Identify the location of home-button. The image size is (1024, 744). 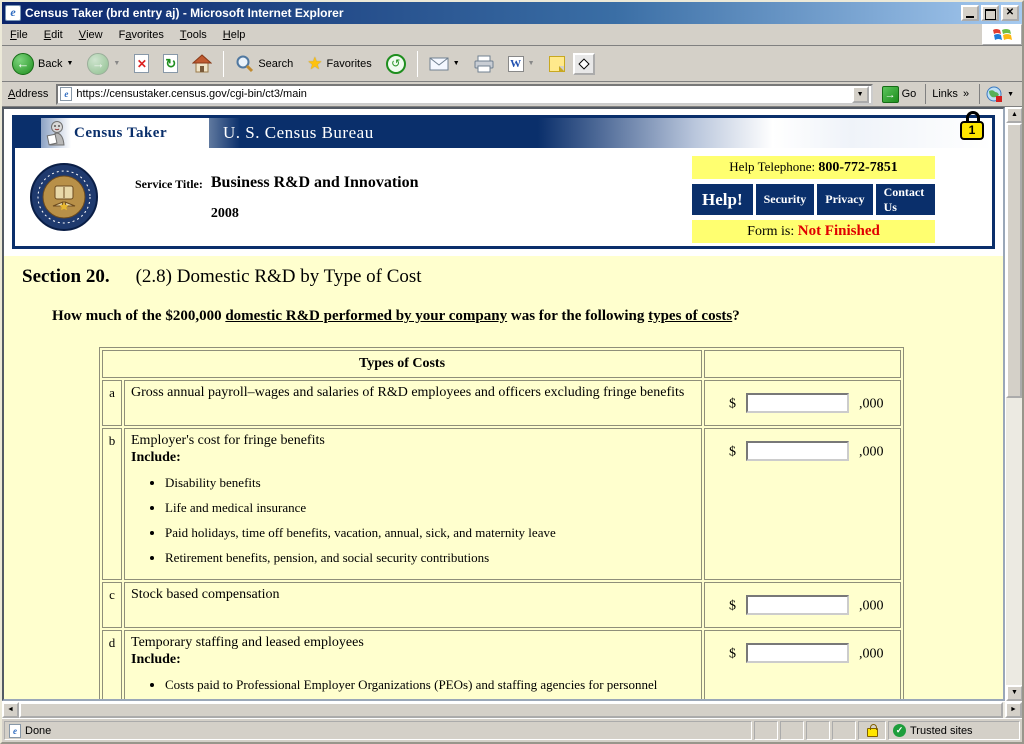
(202, 63).